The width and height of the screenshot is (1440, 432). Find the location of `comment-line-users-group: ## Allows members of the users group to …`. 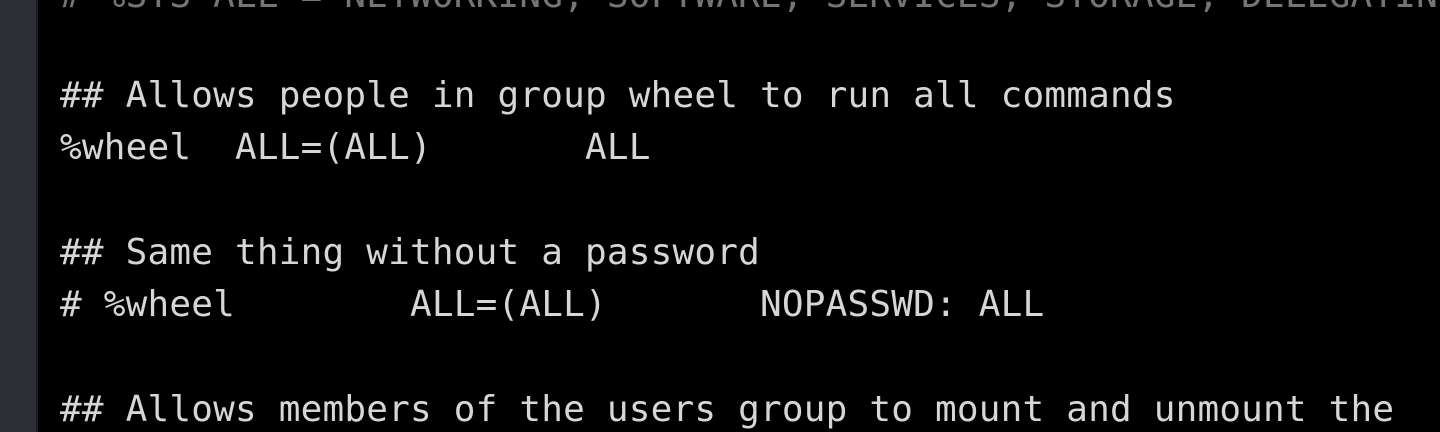

comment-line-users-group: ## Allows members of the users group to … is located at coordinates (727, 409).